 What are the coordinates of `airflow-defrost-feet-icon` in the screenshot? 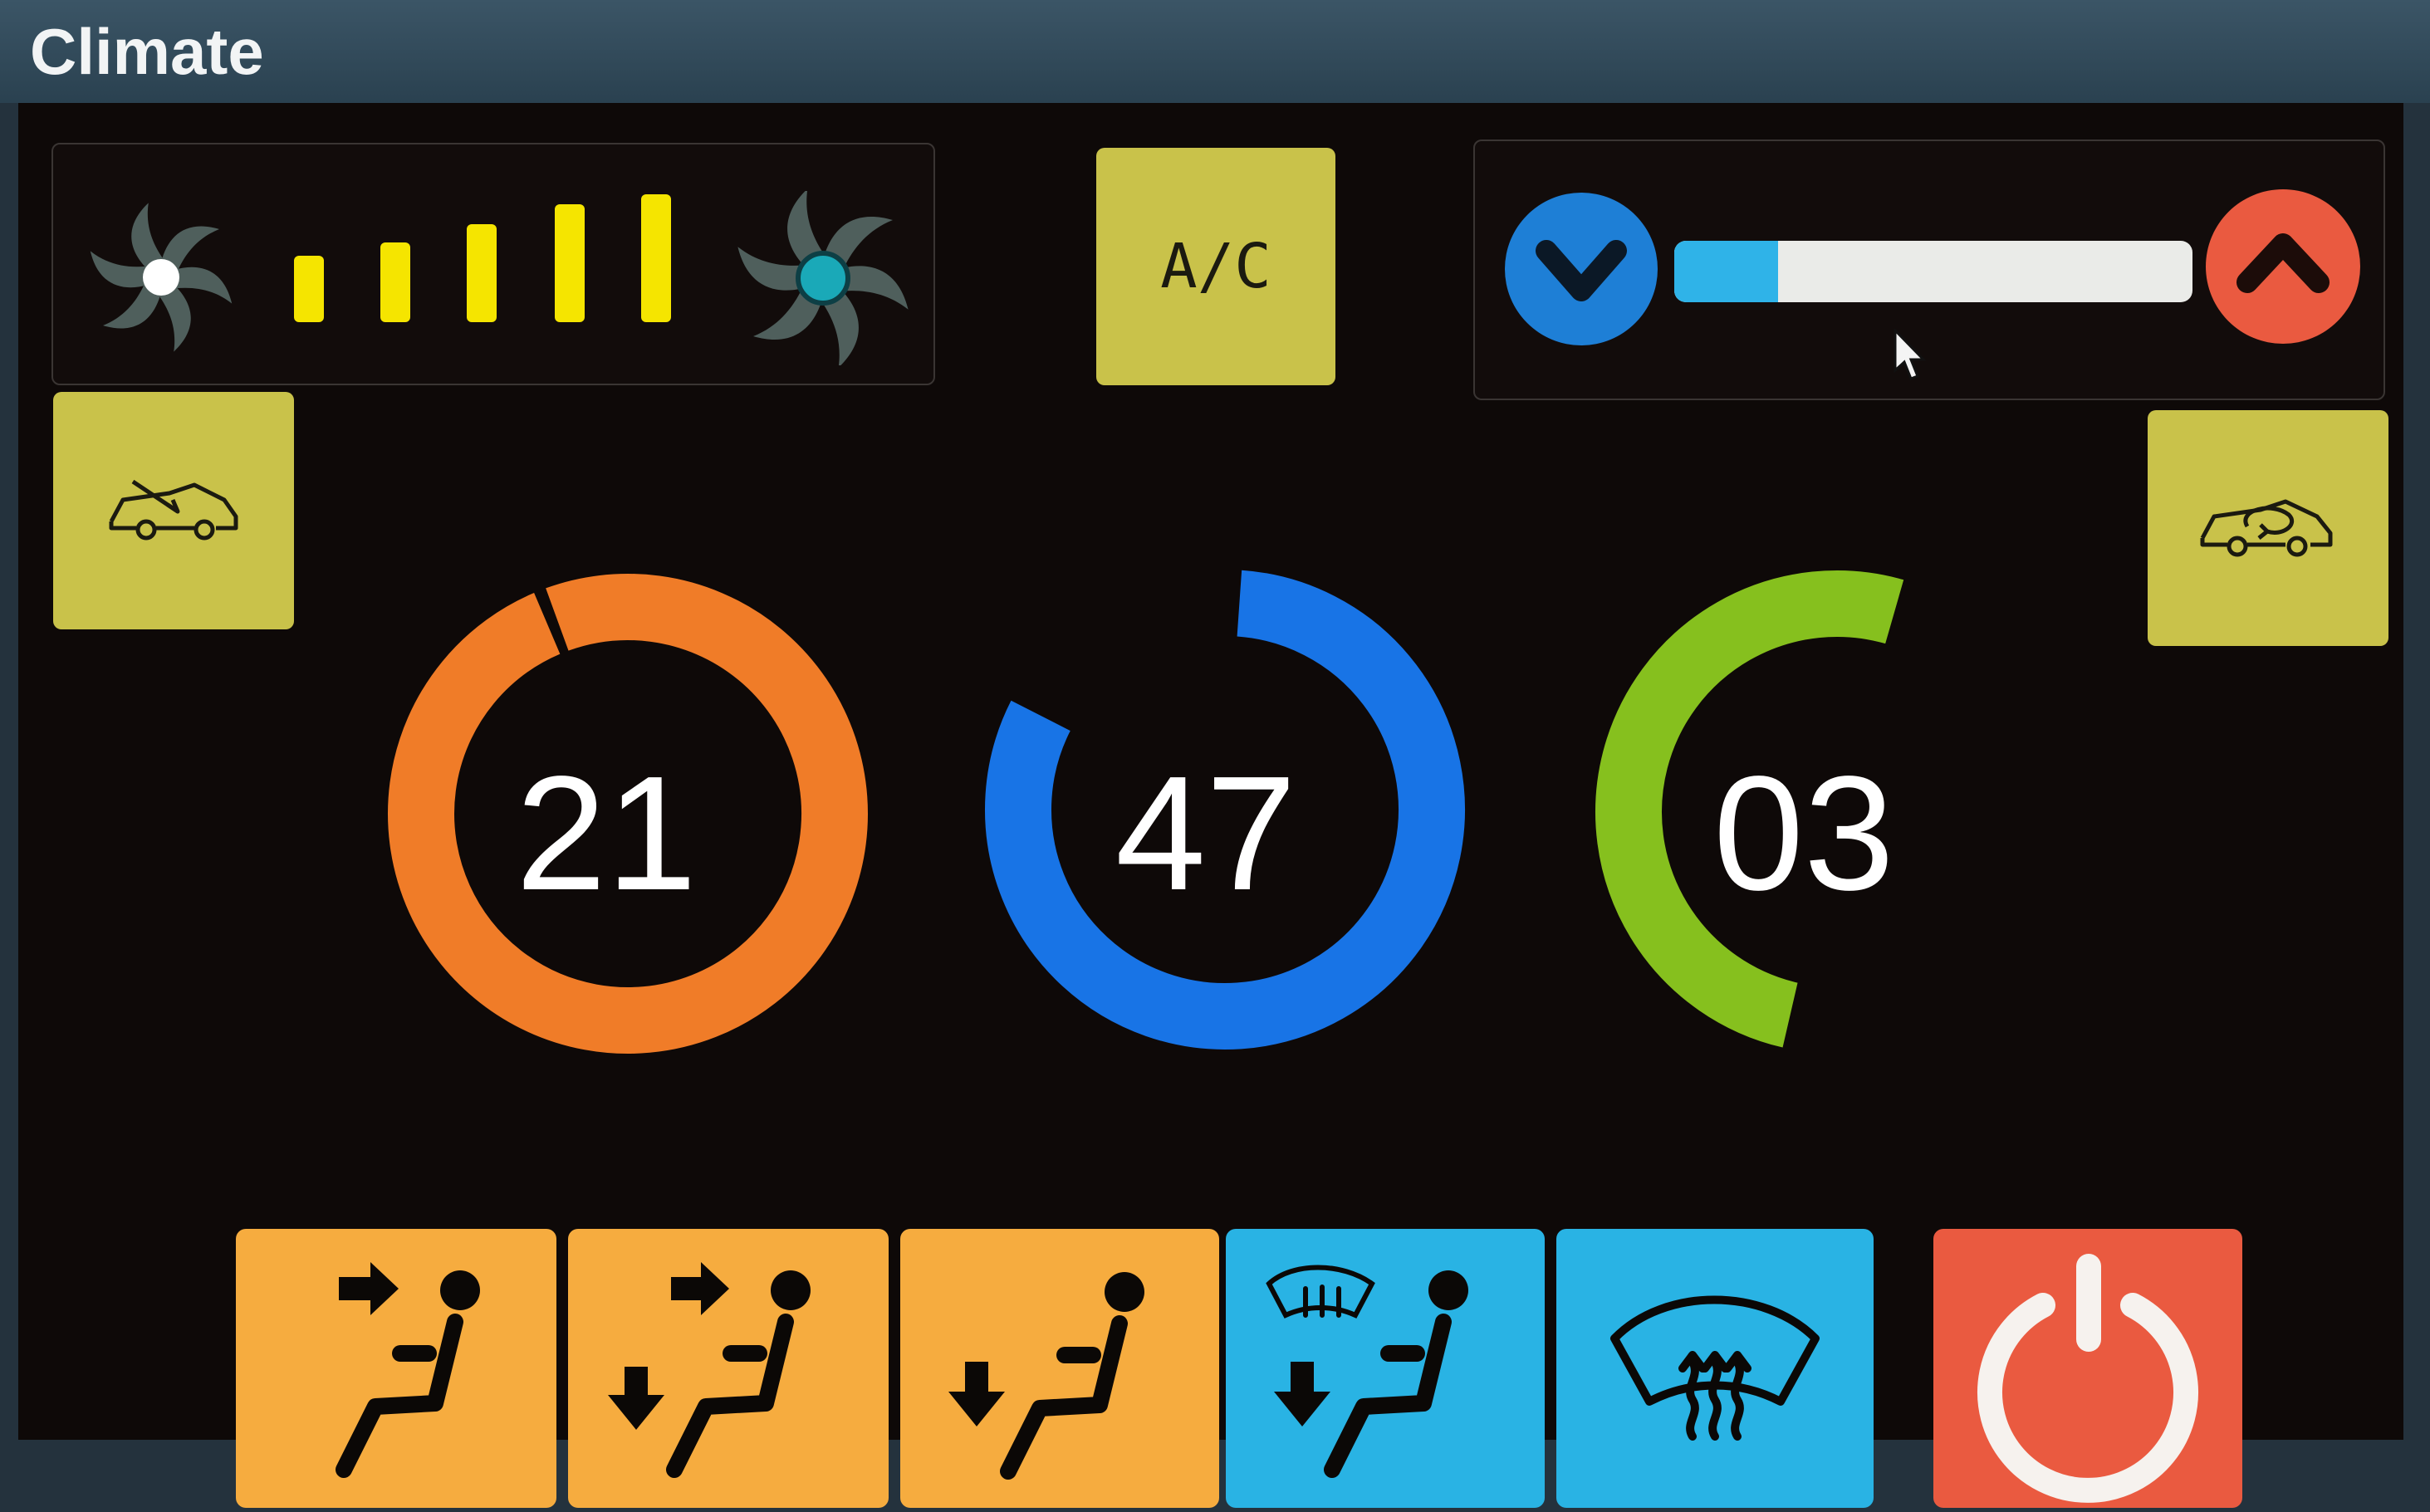 It's located at (1367, 1371).